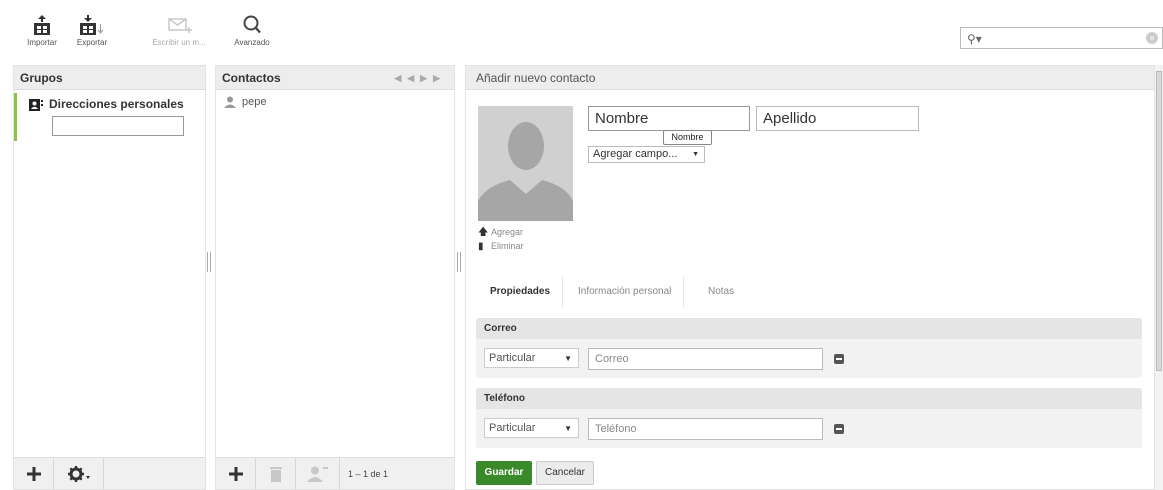 The image size is (1163, 490). I want to click on advanced-search-label: Avanzado, so click(252, 42).